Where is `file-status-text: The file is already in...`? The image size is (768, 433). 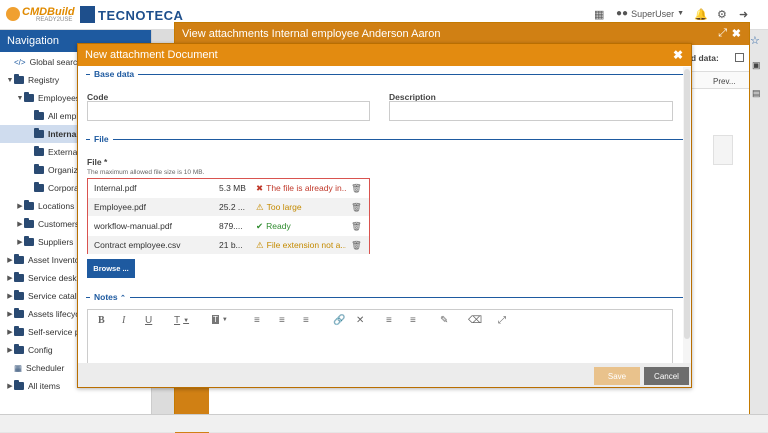 file-status-text: The file is already in... is located at coordinates (306, 188).